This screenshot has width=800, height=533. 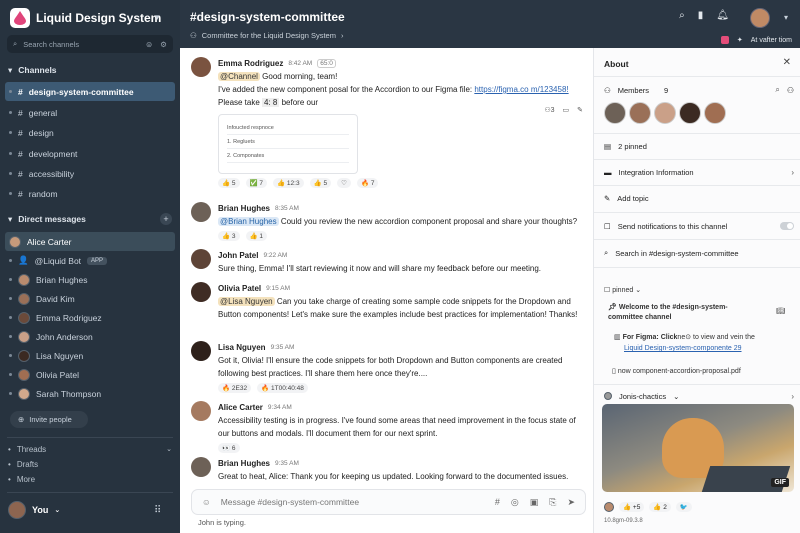 What do you see at coordinates (683, 507) in the screenshot?
I see `reaction: 🐦` at bounding box center [683, 507].